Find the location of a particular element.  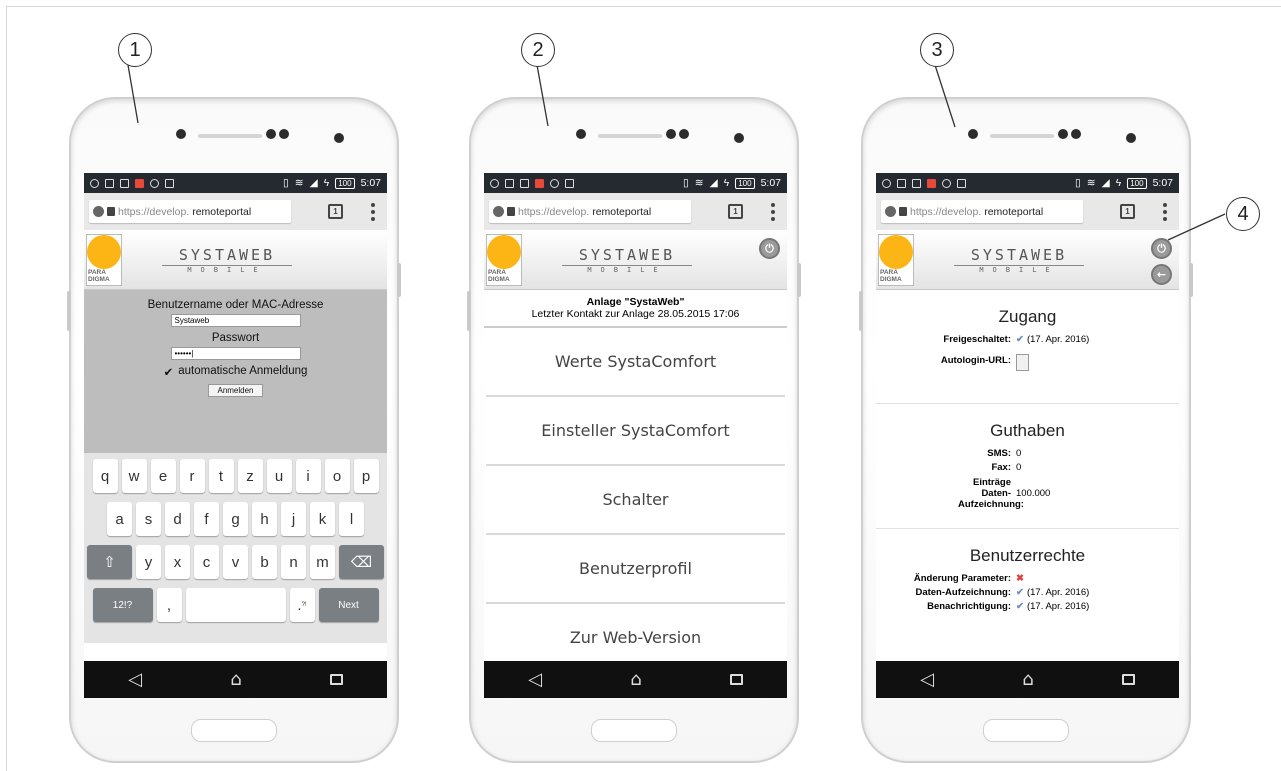

key: d is located at coordinates (177, 519).